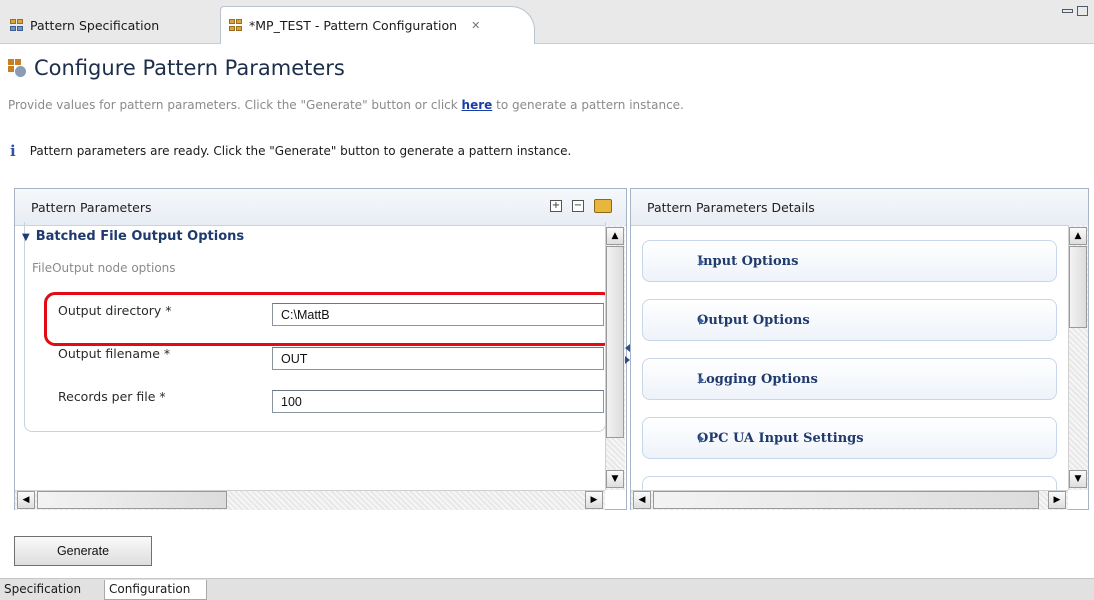 The image size is (1094, 600). I want to click on tab-pattern-specification: Pattern Specification, so click(102, 25).